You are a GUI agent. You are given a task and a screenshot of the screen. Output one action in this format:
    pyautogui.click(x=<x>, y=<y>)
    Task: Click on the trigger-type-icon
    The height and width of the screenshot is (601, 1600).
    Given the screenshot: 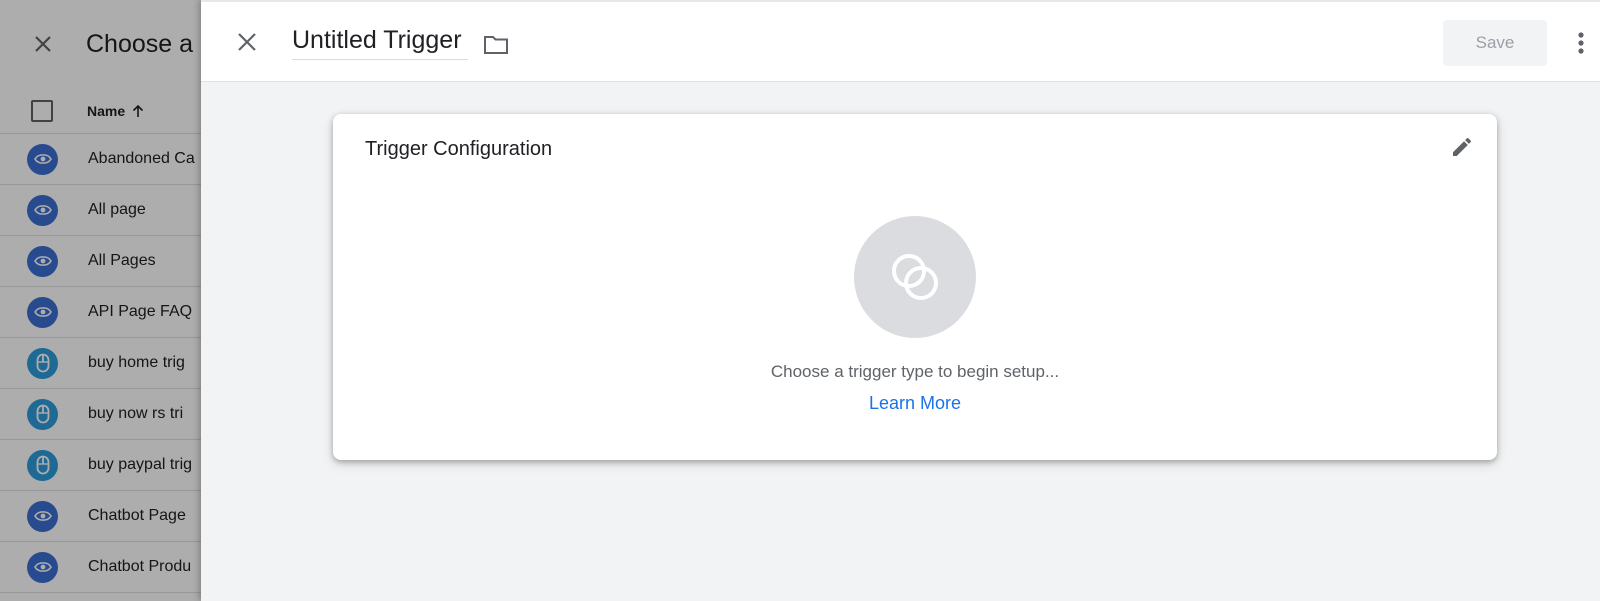 What is the action you would take?
    pyautogui.click(x=915, y=277)
    